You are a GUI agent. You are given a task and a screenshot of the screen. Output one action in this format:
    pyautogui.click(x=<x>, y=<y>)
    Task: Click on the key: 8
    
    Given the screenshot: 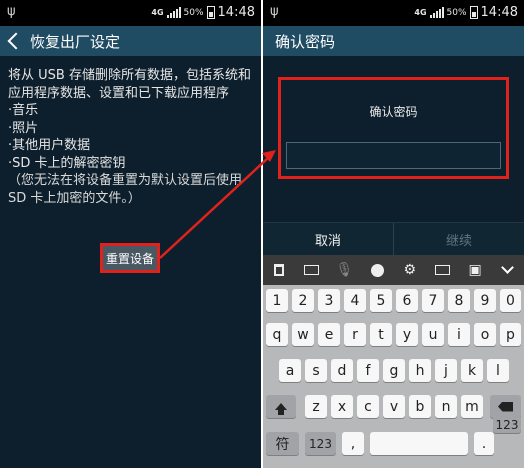 What is the action you would take?
    pyautogui.click(x=459, y=300)
    